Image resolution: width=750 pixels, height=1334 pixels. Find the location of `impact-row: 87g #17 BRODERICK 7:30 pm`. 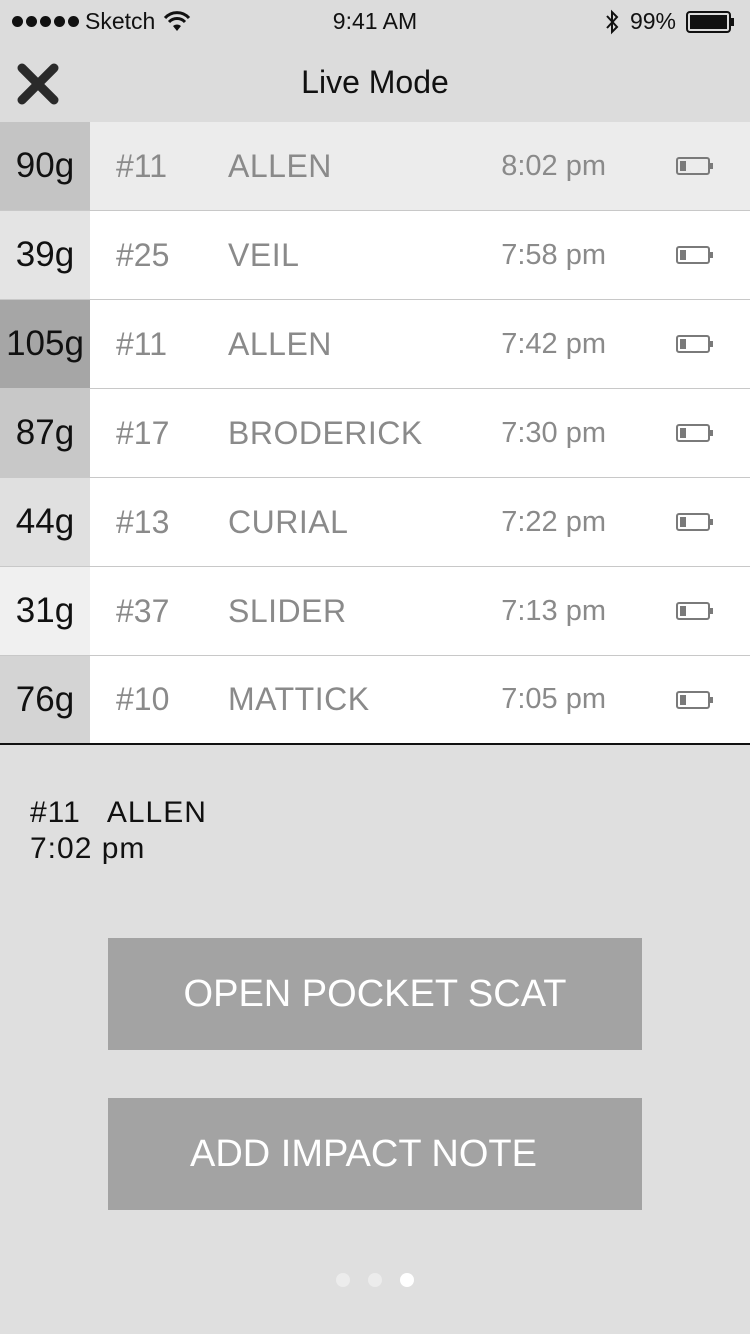

impact-row: 87g #17 BRODERICK 7:30 pm is located at coordinates (375, 433).